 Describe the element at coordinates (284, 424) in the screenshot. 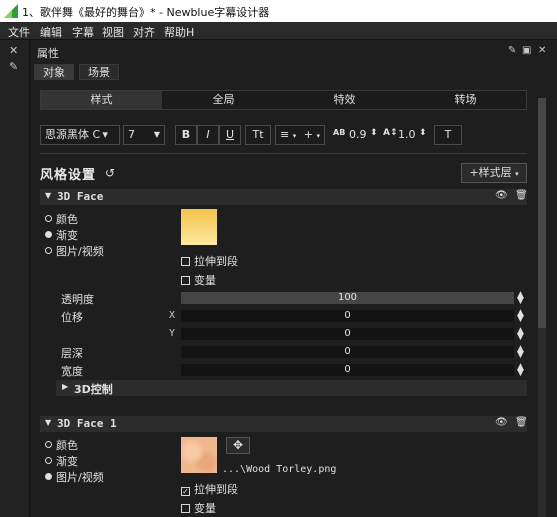

I see `section-header-3d-face-1: ▼ 3D Face 1 👁 🗑` at that location.